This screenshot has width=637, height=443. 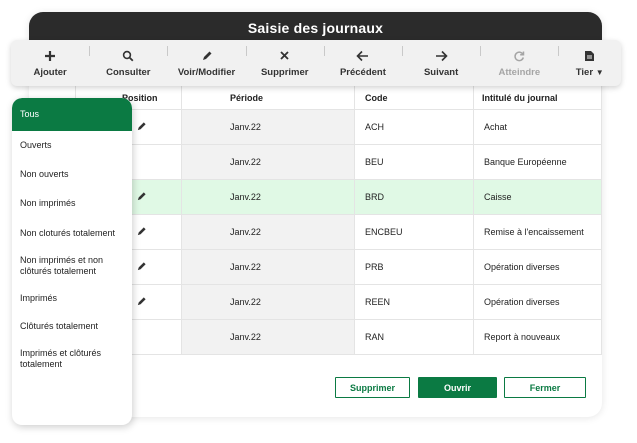 I want to click on refresh-icon, so click(x=519, y=56).